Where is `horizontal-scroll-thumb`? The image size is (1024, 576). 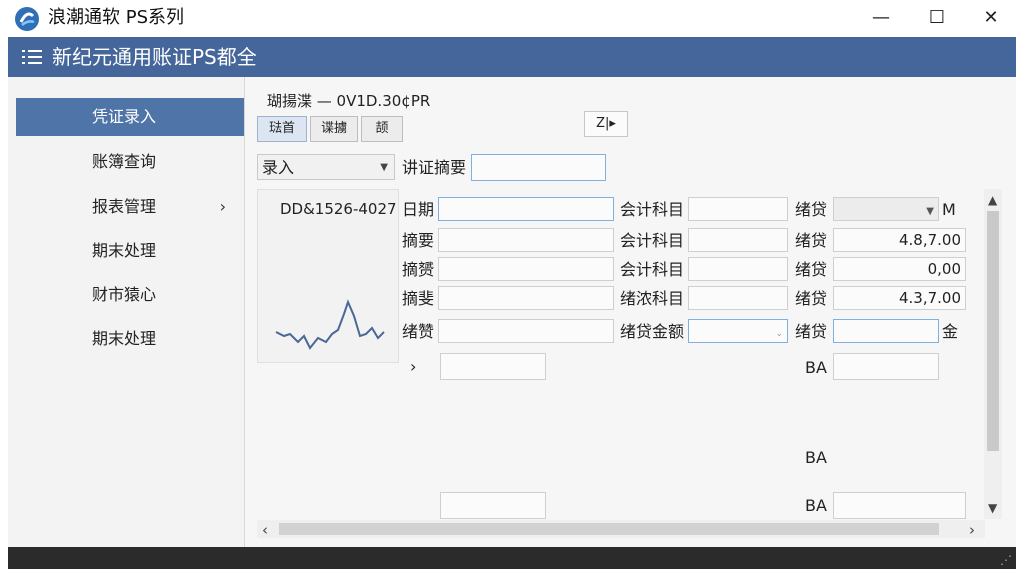
horizontal-scroll-thumb is located at coordinates (609, 529).